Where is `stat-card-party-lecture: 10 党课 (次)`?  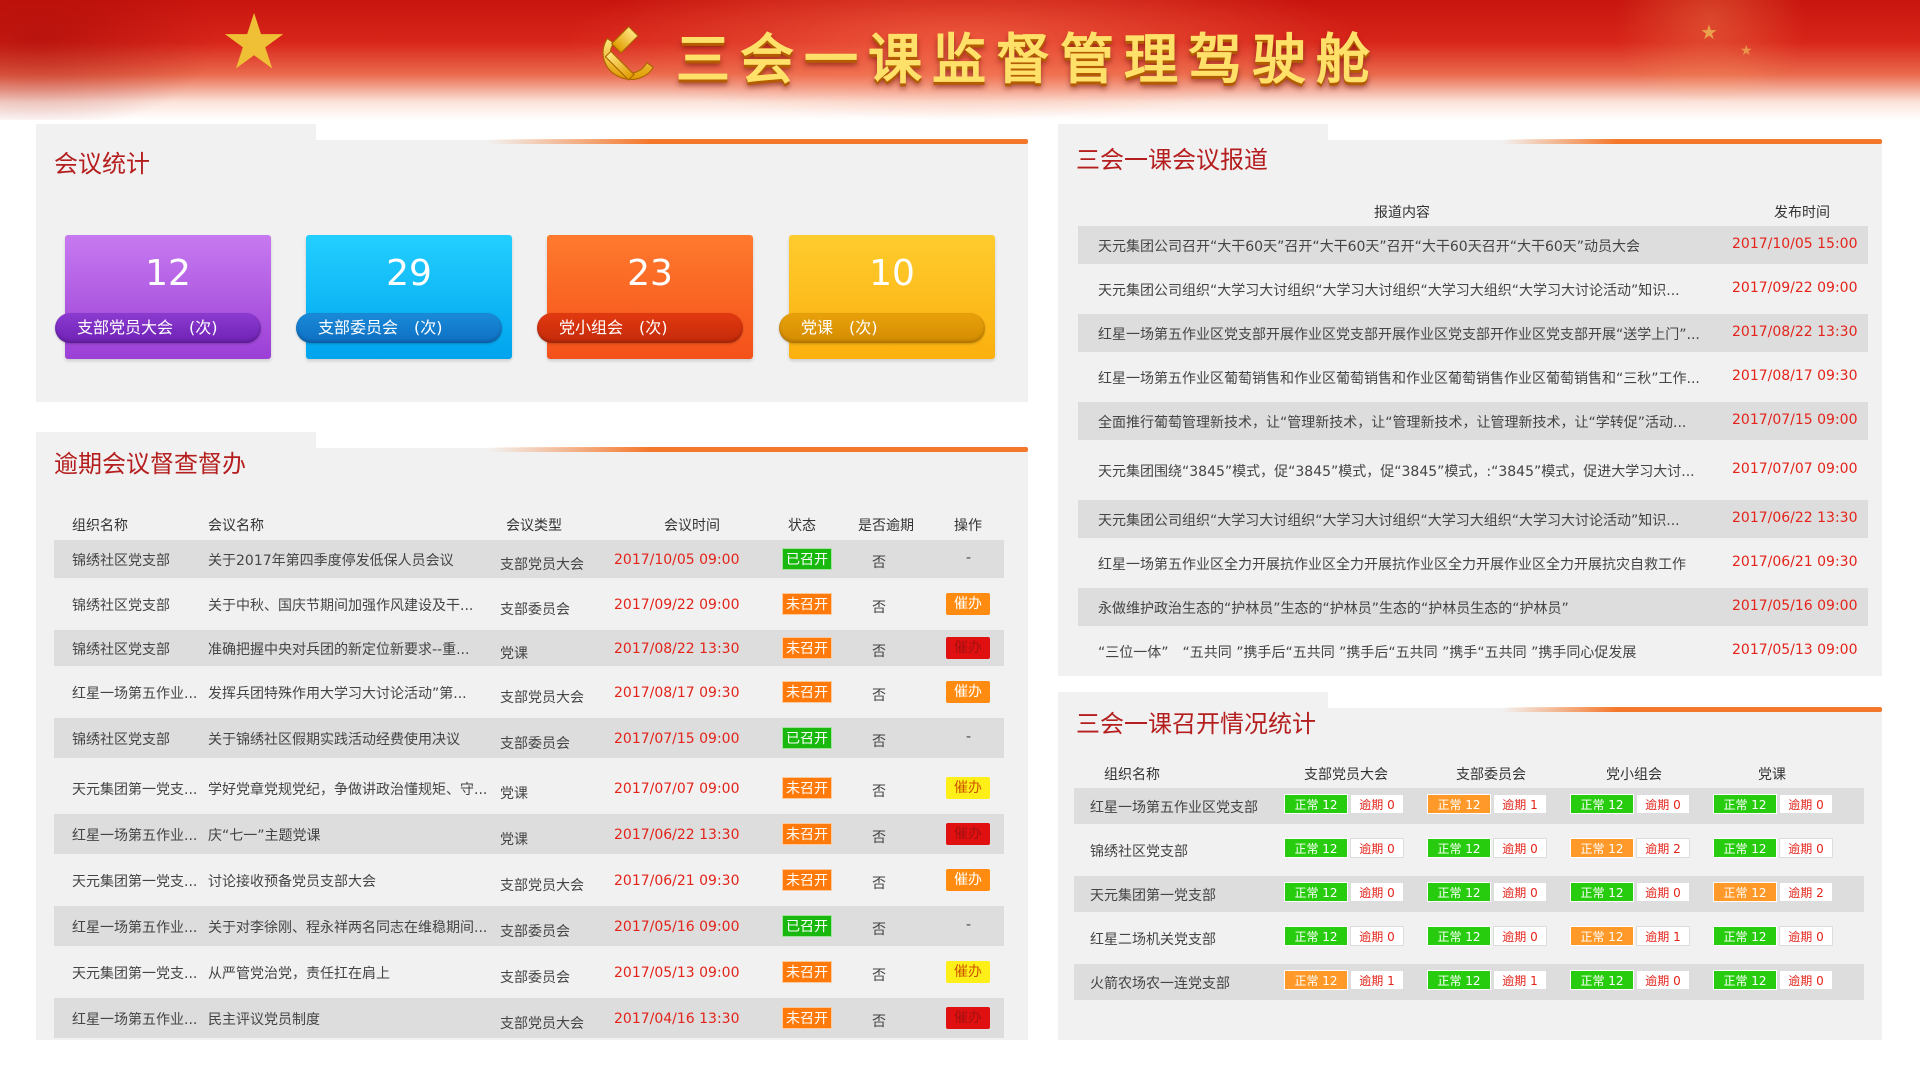 stat-card-party-lecture: 10 党课 (次) is located at coordinates (887, 297).